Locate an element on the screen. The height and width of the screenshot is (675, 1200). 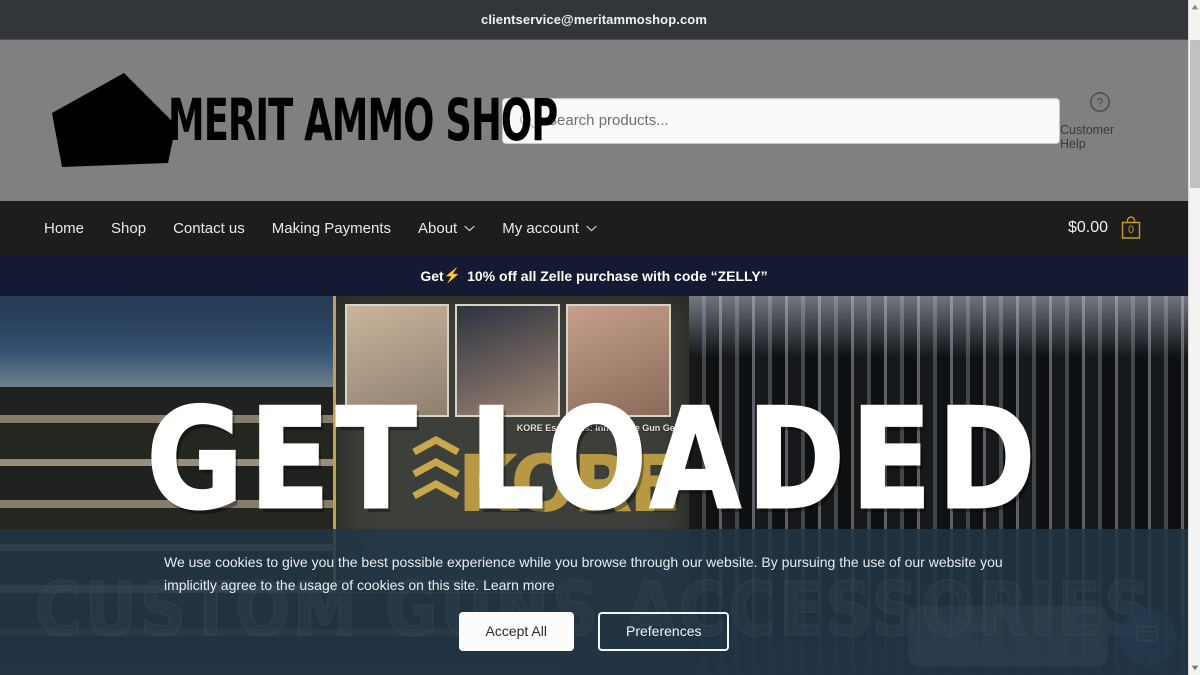
nav-item-about: About is located at coordinates (446, 228).